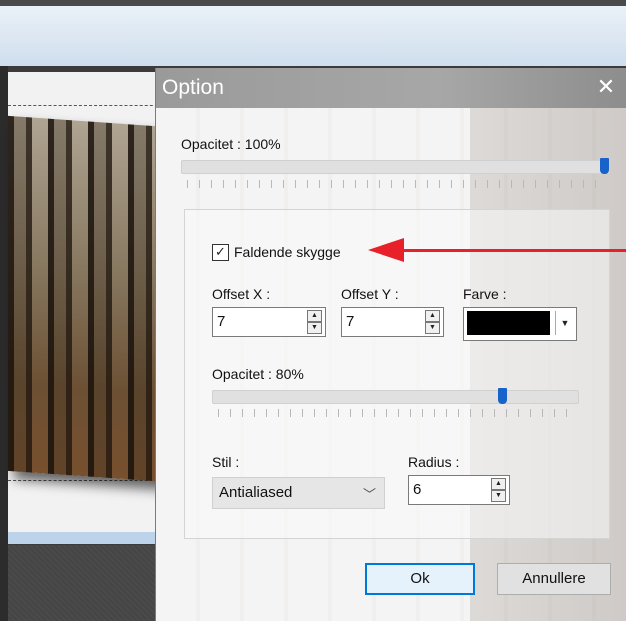 The height and width of the screenshot is (621, 626). What do you see at coordinates (391, 88) in the screenshot?
I see `dialog-titlebar: Option ✕` at bounding box center [391, 88].